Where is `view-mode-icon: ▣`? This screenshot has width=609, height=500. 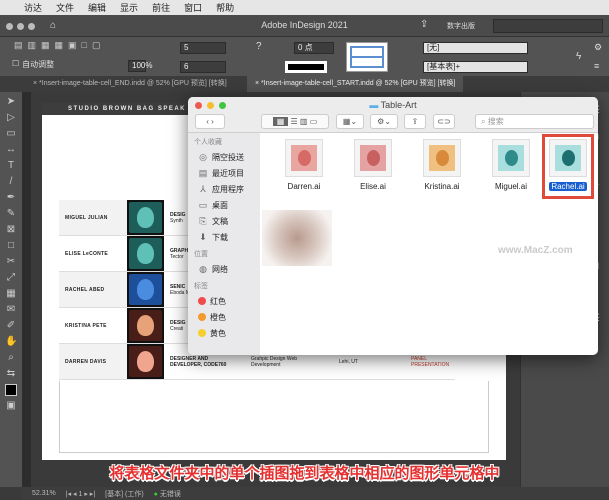 view-mode-icon: ▣ is located at coordinates (11, 406).